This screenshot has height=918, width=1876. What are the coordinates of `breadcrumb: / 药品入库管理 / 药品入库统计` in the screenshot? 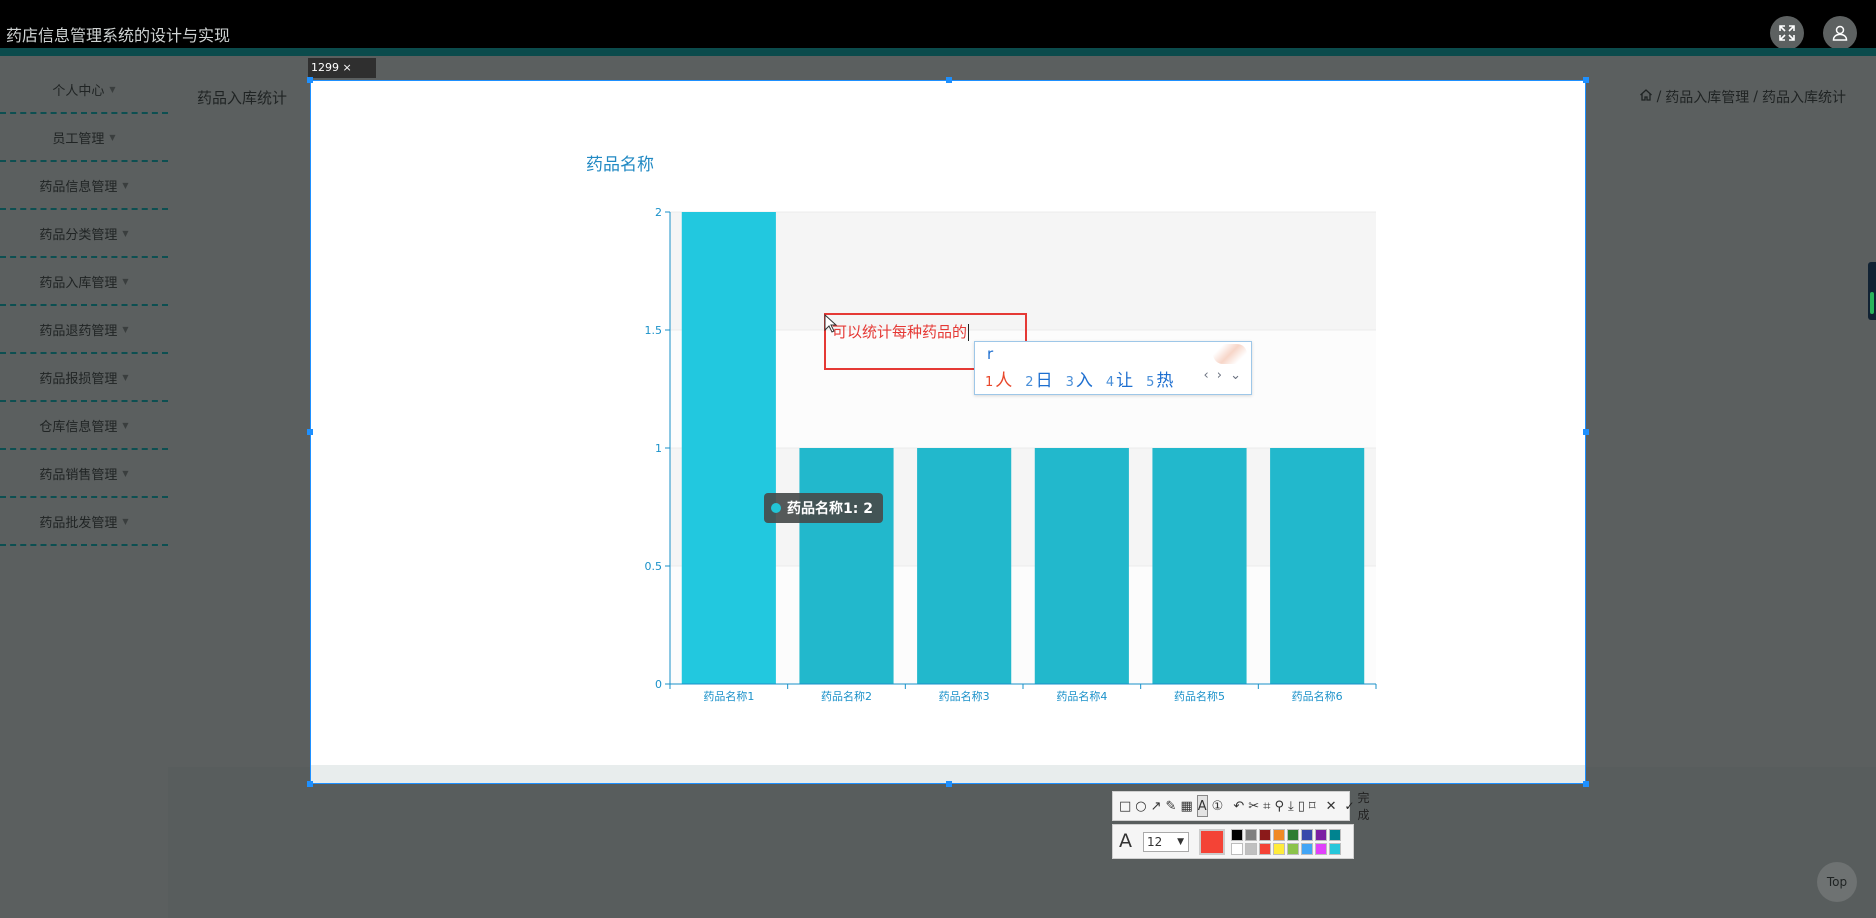 It's located at (1742, 97).